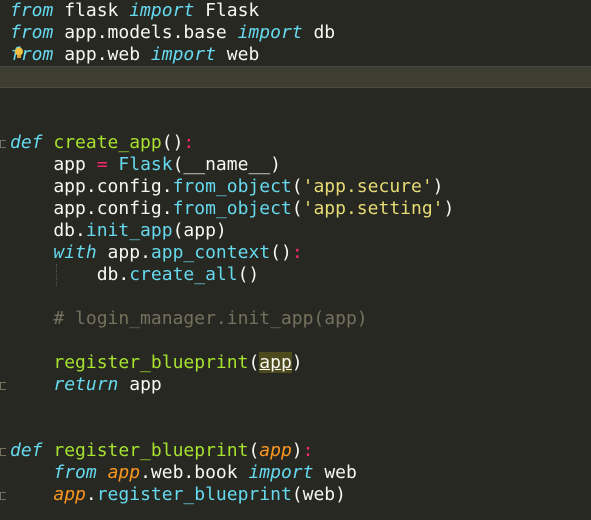 The image size is (591, 520). Describe the element at coordinates (367, 186) in the screenshot. I see `string-literal: 'app.secure'` at that location.